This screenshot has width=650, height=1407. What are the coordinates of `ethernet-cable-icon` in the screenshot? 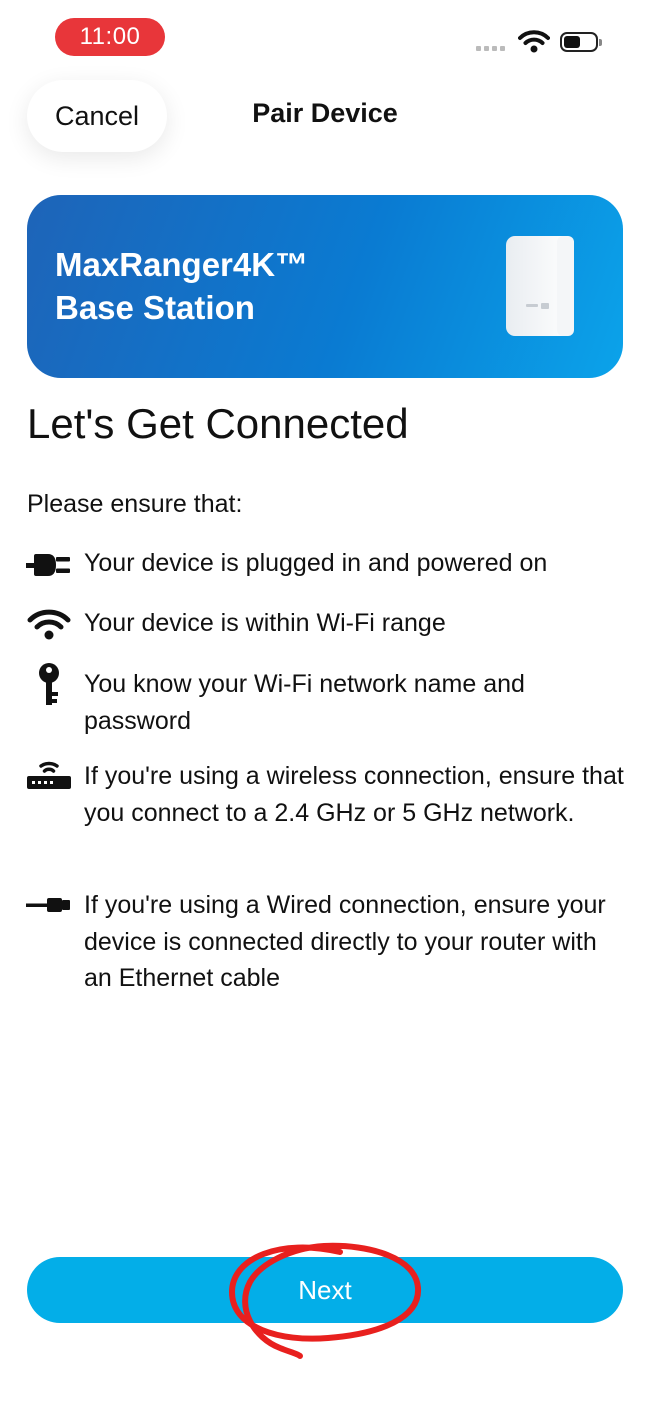 It's located at (49, 905).